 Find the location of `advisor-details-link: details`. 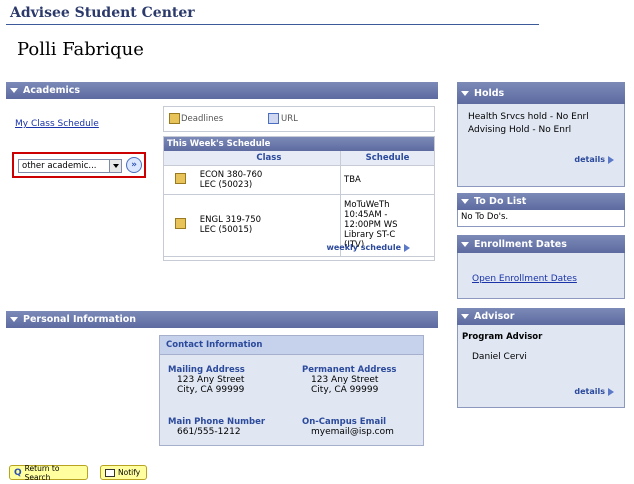

advisor-details-link: details is located at coordinates (594, 391).